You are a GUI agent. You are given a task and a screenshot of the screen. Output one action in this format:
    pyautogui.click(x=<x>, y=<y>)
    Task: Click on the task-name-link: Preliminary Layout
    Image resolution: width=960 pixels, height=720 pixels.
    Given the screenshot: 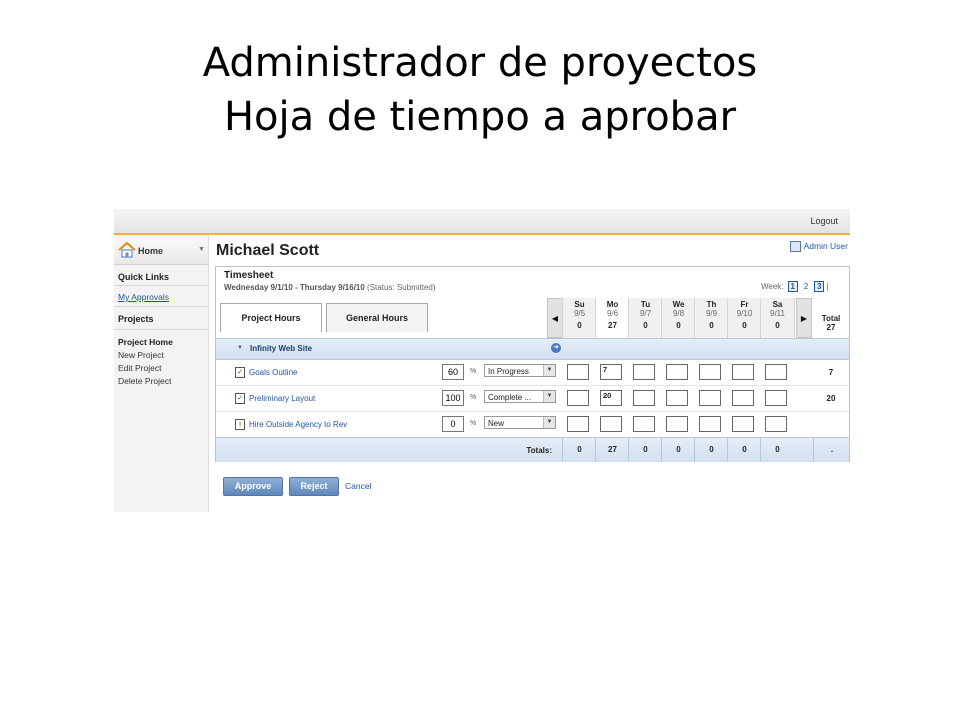 What is the action you would take?
    pyautogui.click(x=298, y=398)
    